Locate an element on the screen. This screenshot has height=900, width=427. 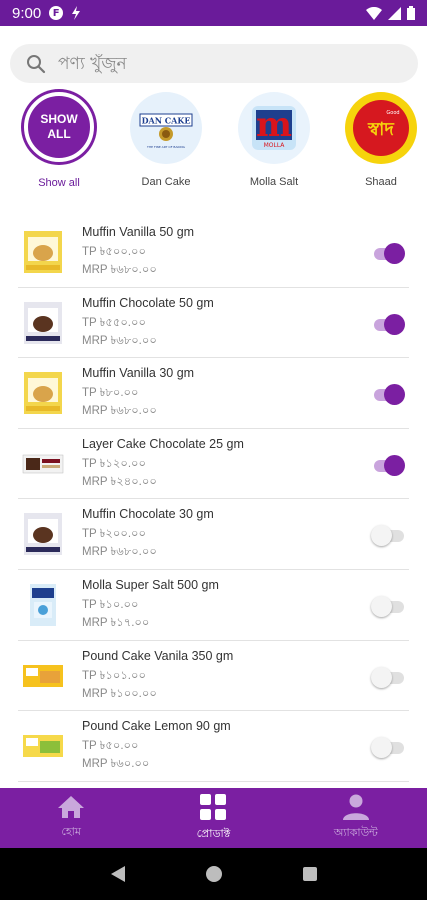
product-tp: TP ৳১০.০০ is located at coordinates (110, 604).